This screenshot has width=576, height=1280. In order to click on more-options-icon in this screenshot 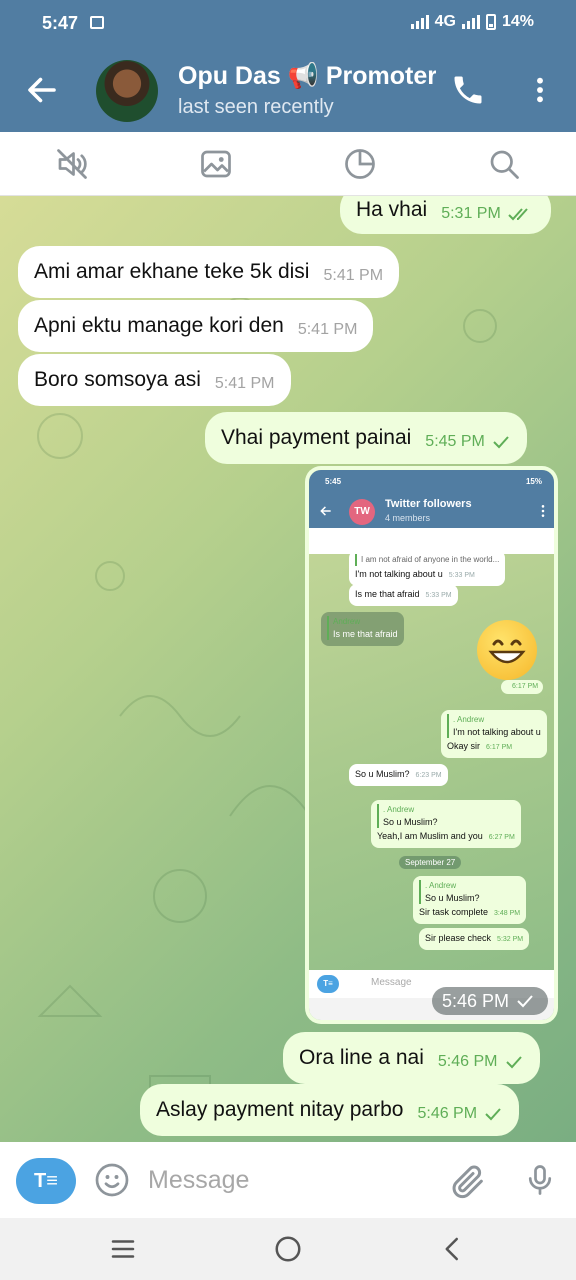, I will do `click(540, 90)`.